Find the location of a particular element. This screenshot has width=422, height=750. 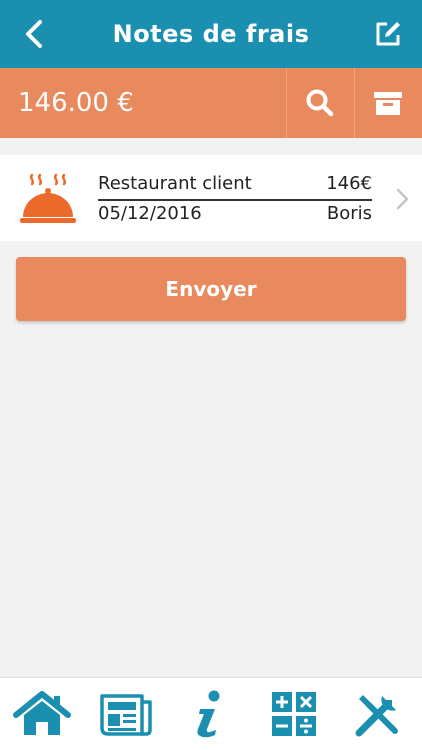

top-bar: Notes de frais is located at coordinates (211, 34).